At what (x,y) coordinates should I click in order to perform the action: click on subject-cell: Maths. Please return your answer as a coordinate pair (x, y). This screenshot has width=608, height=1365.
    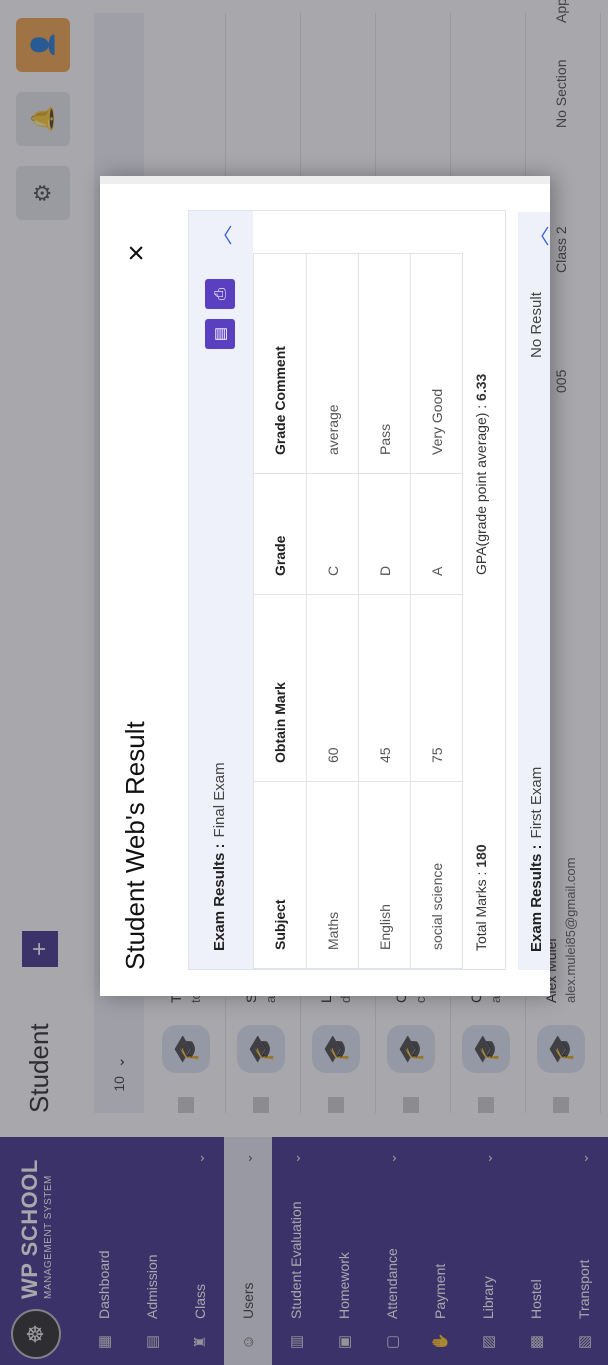
    Looking at the image, I should click on (332, 875).